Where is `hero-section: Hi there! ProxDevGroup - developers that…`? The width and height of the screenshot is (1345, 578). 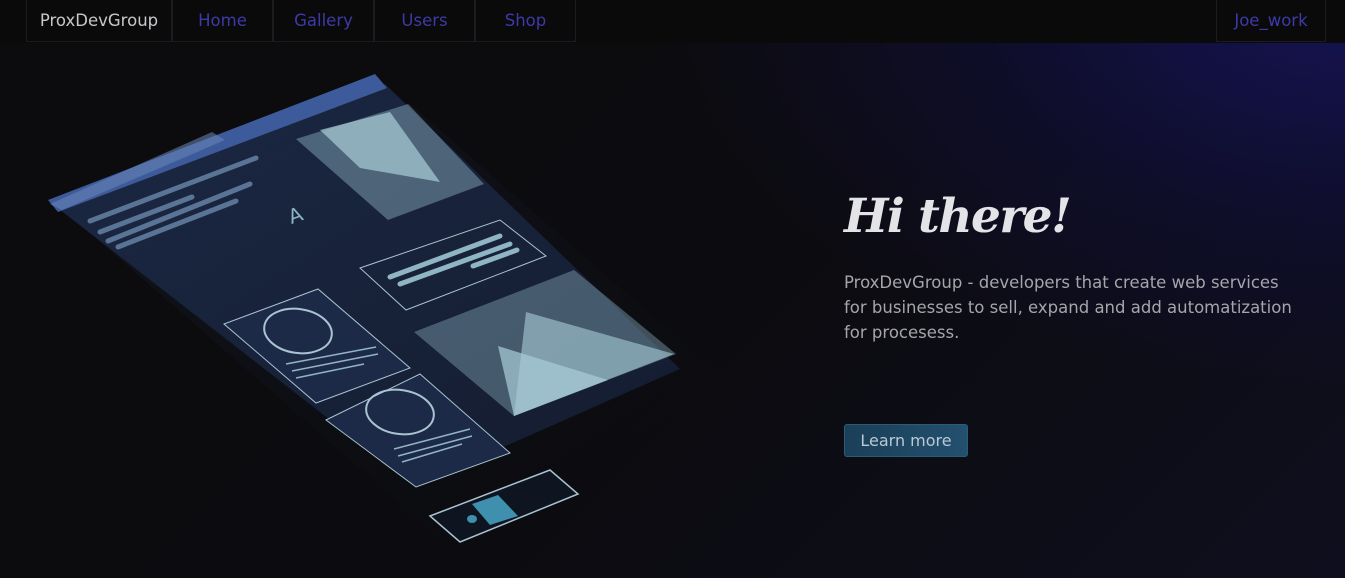
hero-section: Hi there! ProxDevGroup - developers that… is located at coordinates (1074, 265).